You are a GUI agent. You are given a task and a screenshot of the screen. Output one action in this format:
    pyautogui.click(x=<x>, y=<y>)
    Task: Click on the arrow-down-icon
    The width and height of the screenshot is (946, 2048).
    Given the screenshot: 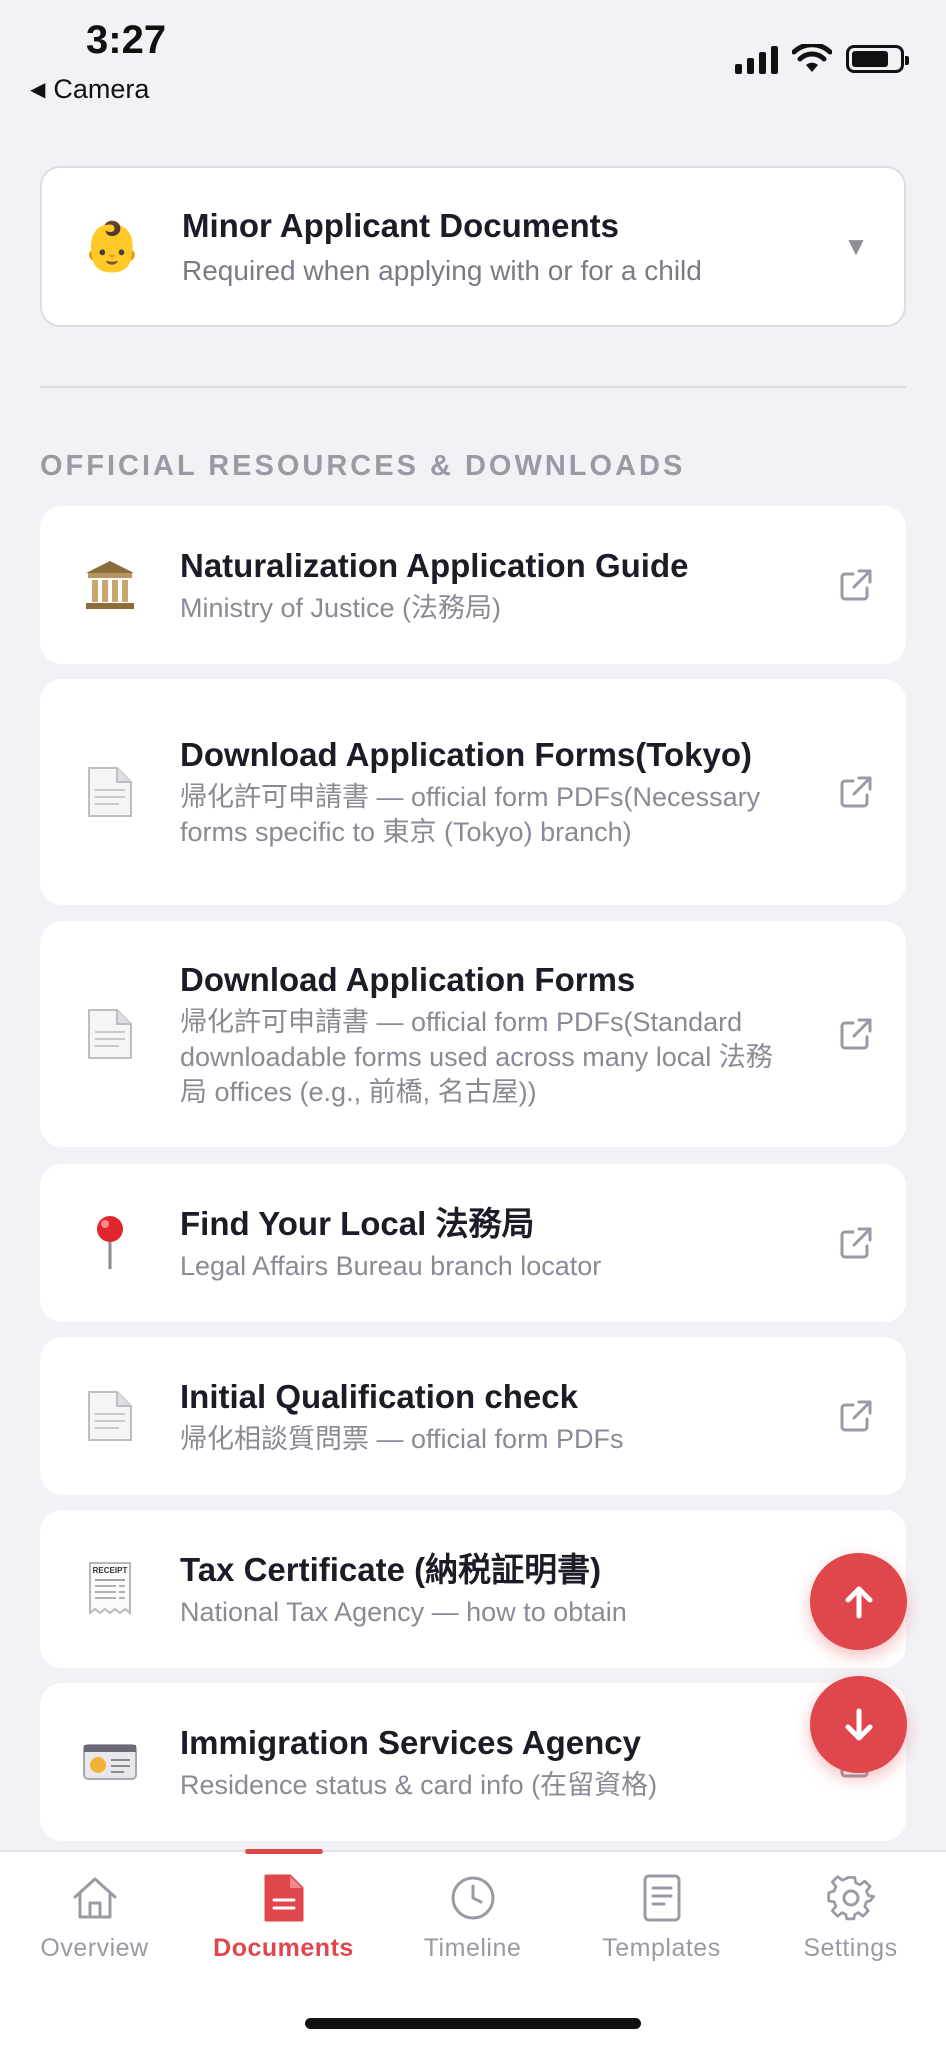 What is the action you would take?
    pyautogui.click(x=858, y=1724)
    